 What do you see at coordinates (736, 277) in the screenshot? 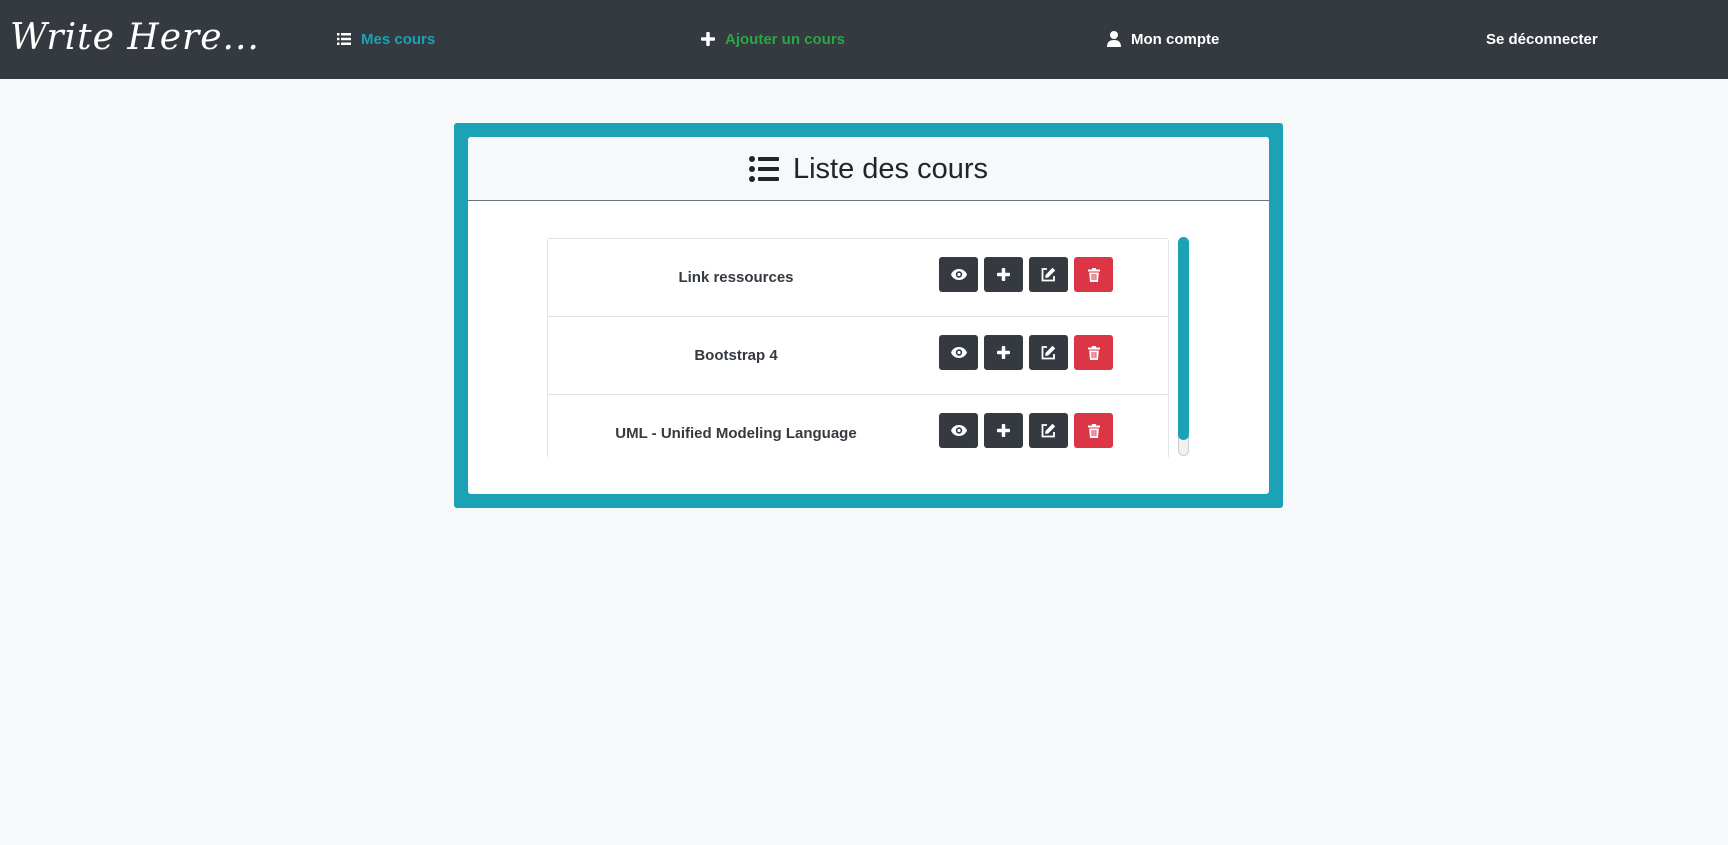
I see `course-name: Link ressources` at bounding box center [736, 277].